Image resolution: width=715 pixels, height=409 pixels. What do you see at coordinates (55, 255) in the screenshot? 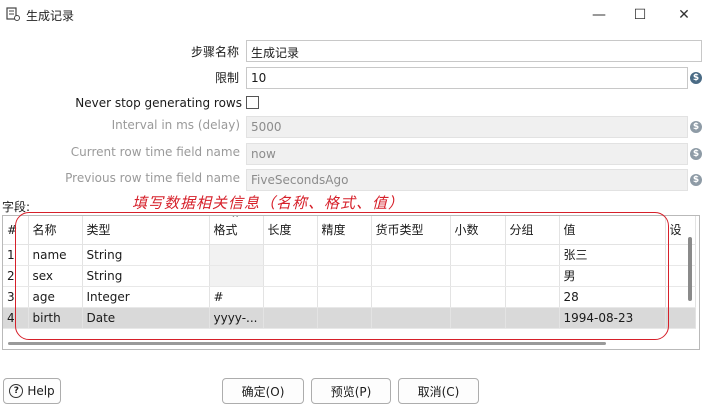
I see `cell-name: name` at bounding box center [55, 255].